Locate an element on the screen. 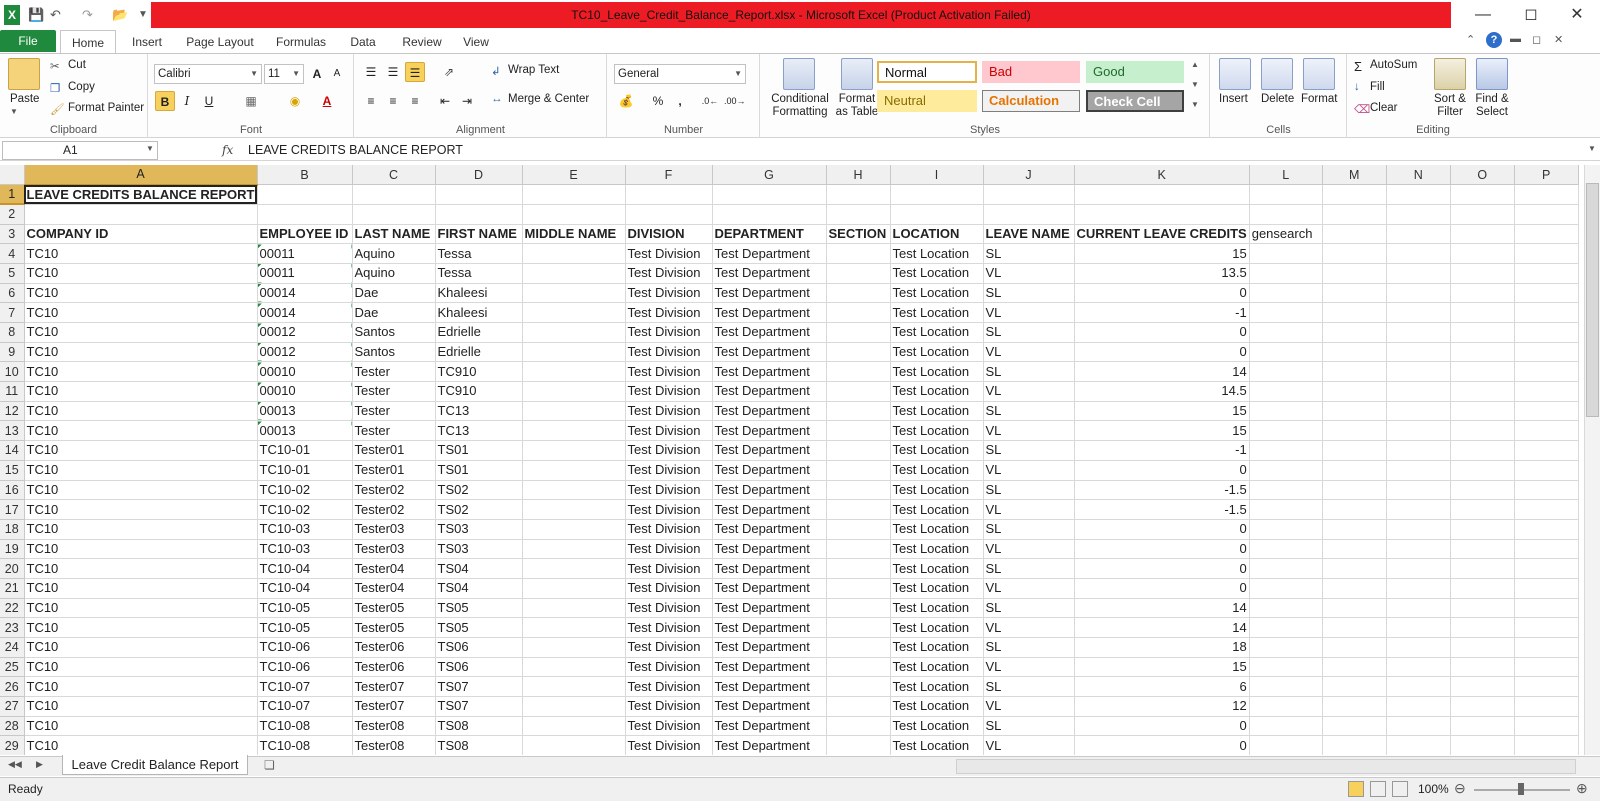 The width and height of the screenshot is (1600, 801). maximize-icon: ◻ is located at coordinates (1531, 15).